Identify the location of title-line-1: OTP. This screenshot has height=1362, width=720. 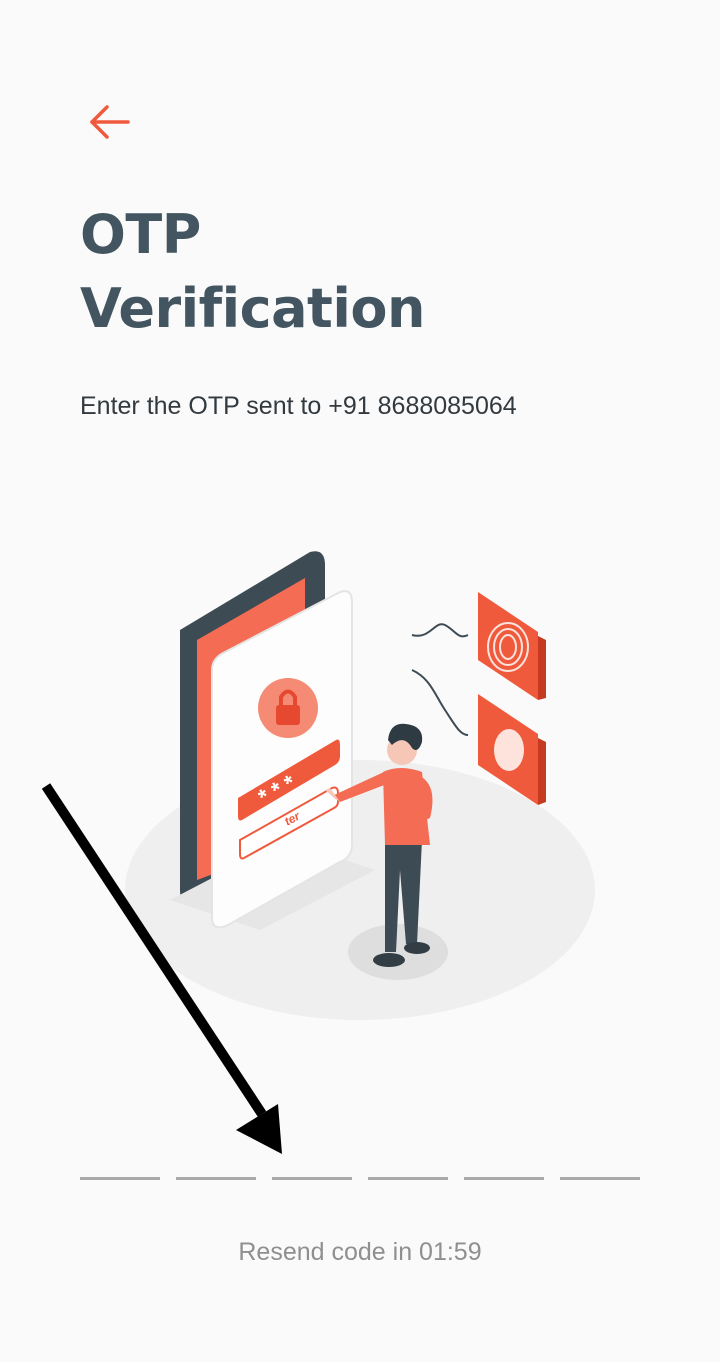
(140, 234).